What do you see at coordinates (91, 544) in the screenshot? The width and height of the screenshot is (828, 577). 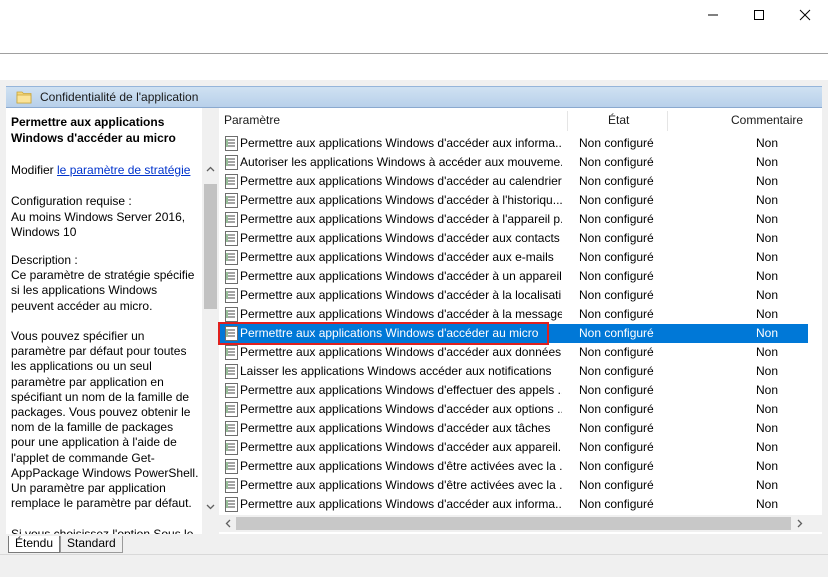 I see `tab-standard: Standard` at bounding box center [91, 544].